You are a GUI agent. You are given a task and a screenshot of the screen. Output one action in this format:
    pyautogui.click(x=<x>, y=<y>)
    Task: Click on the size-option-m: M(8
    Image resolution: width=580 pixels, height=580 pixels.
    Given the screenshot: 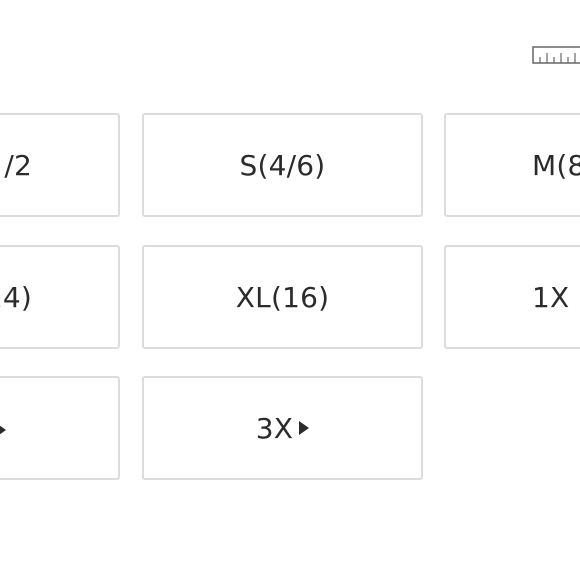 What is the action you would take?
    pyautogui.click(x=512, y=165)
    